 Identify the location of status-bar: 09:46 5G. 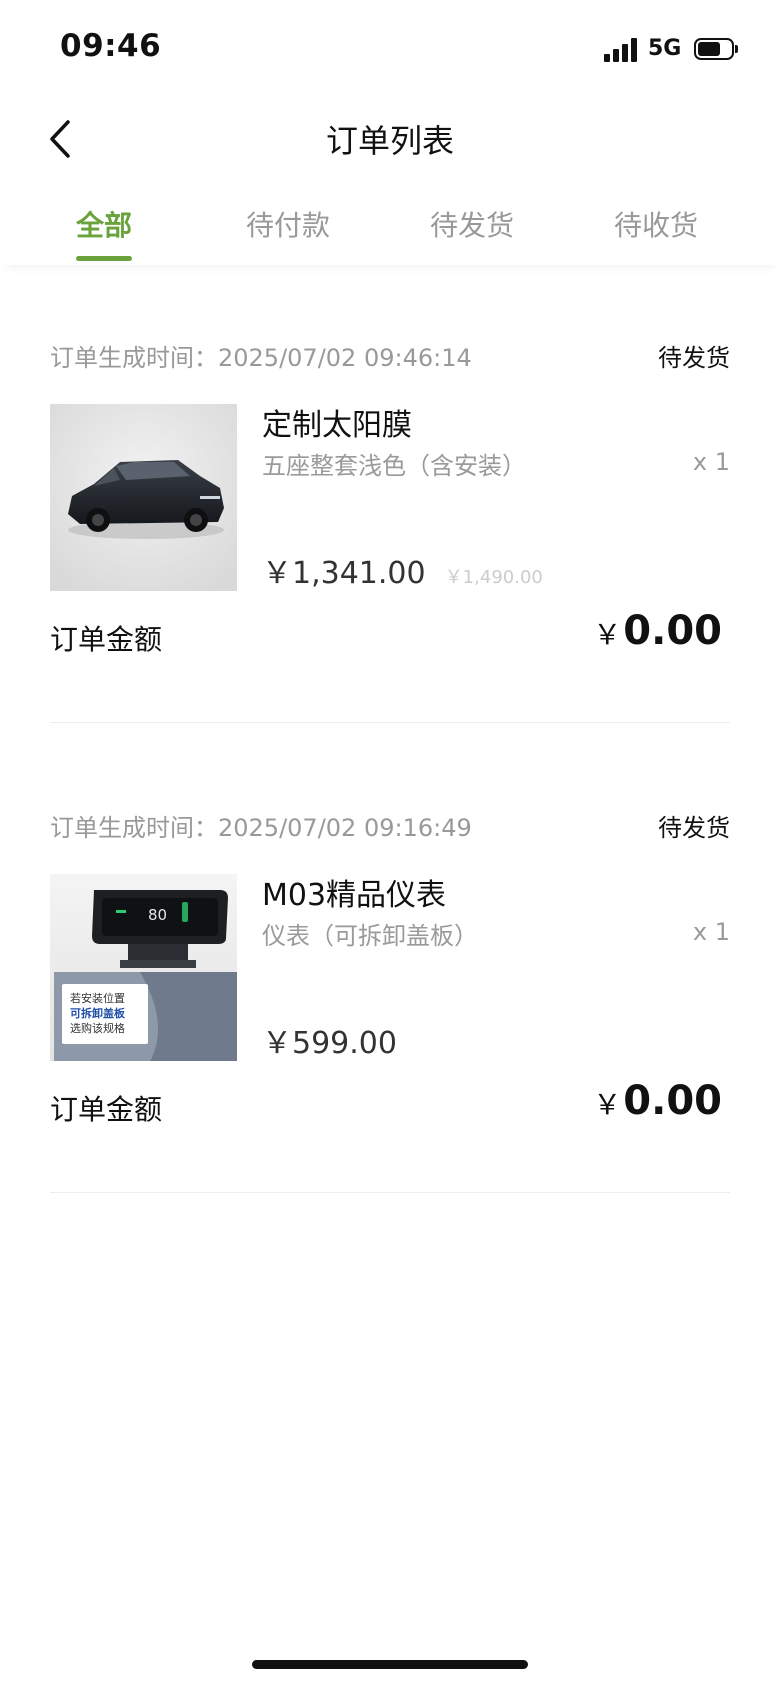
(390, 45).